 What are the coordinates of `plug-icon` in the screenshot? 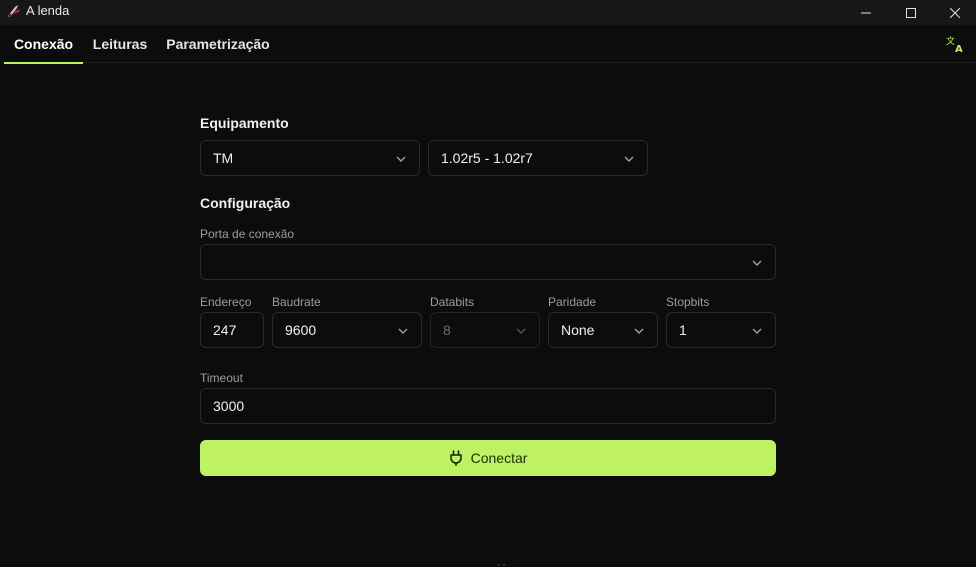 It's located at (455, 458).